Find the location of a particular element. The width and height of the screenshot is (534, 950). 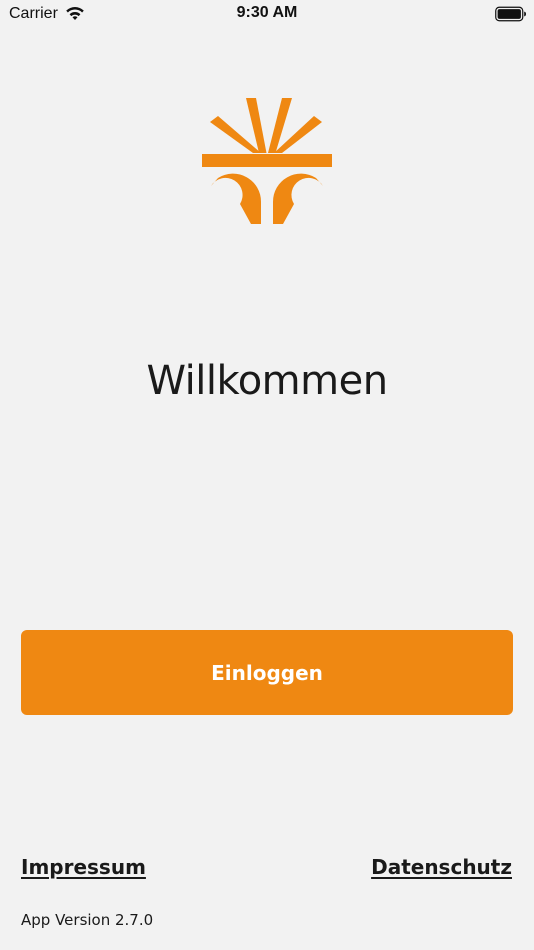

app-version-label: App Version 2.7.0 is located at coordinates (87, 920).